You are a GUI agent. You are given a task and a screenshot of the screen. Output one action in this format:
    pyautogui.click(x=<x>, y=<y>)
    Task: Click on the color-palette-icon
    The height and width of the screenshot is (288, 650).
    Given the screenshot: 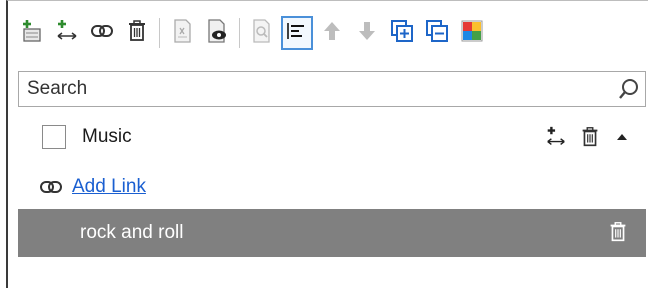 What is the action you would take?
    pyautogui.click(x=472, y=33)
    